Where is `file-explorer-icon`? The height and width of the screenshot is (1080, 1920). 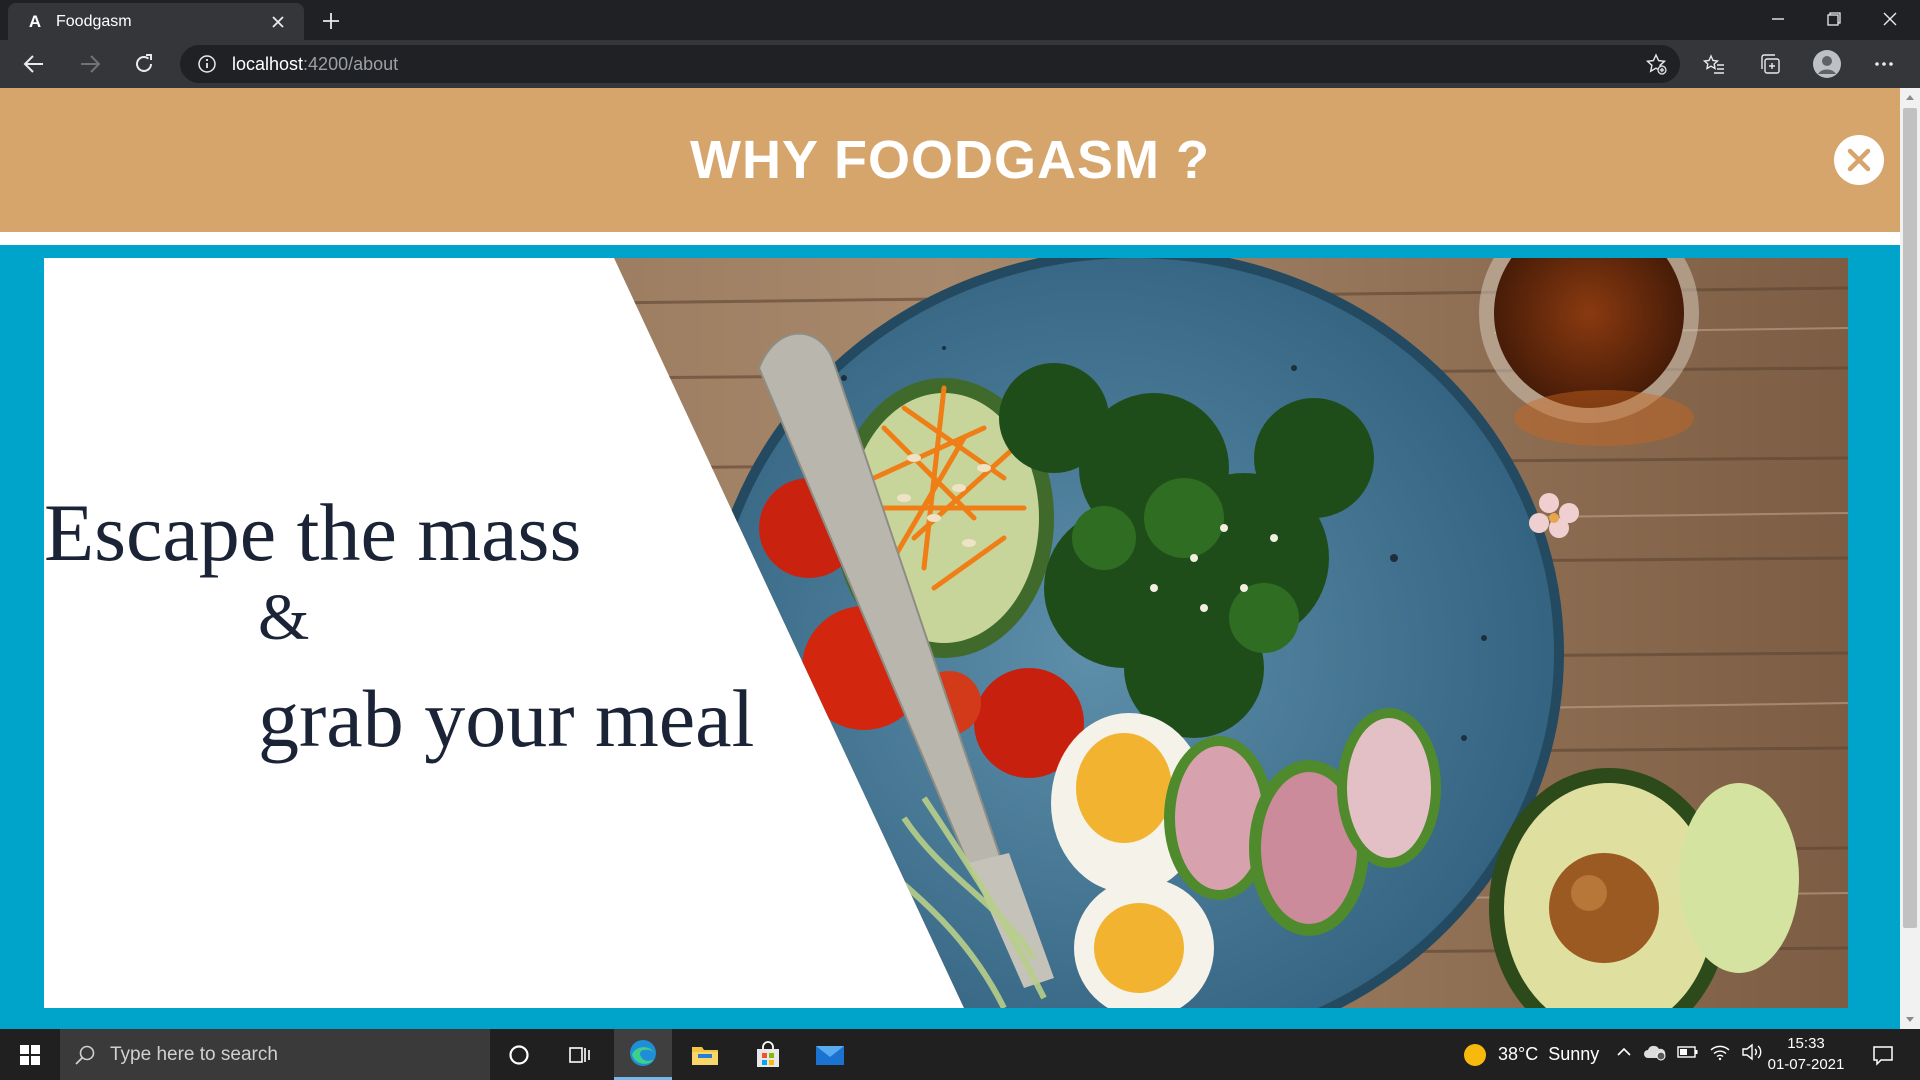
file-explorer-icon is located at coordinates (705, 1054).